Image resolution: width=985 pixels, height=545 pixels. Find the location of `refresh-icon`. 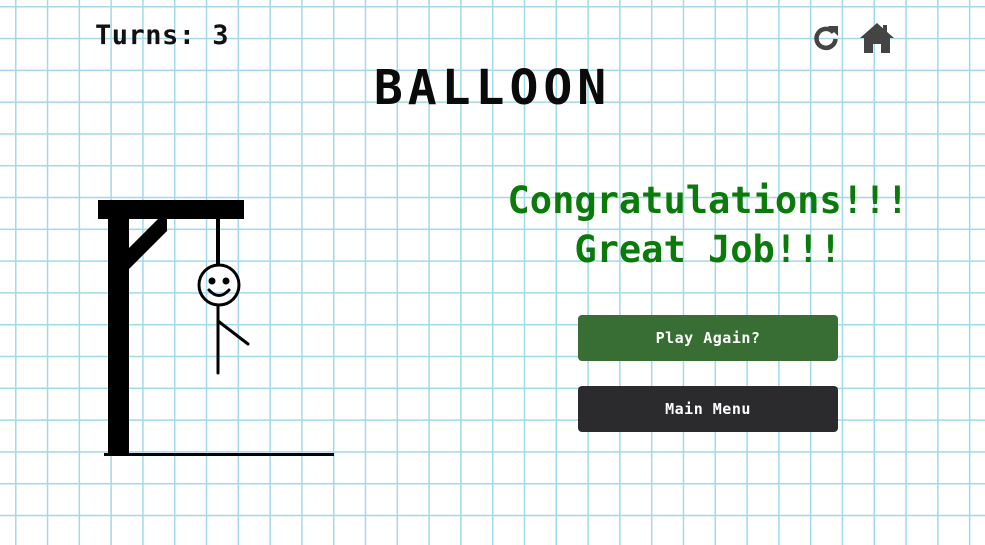

refresh-icon is located at coordinates (826, 38).